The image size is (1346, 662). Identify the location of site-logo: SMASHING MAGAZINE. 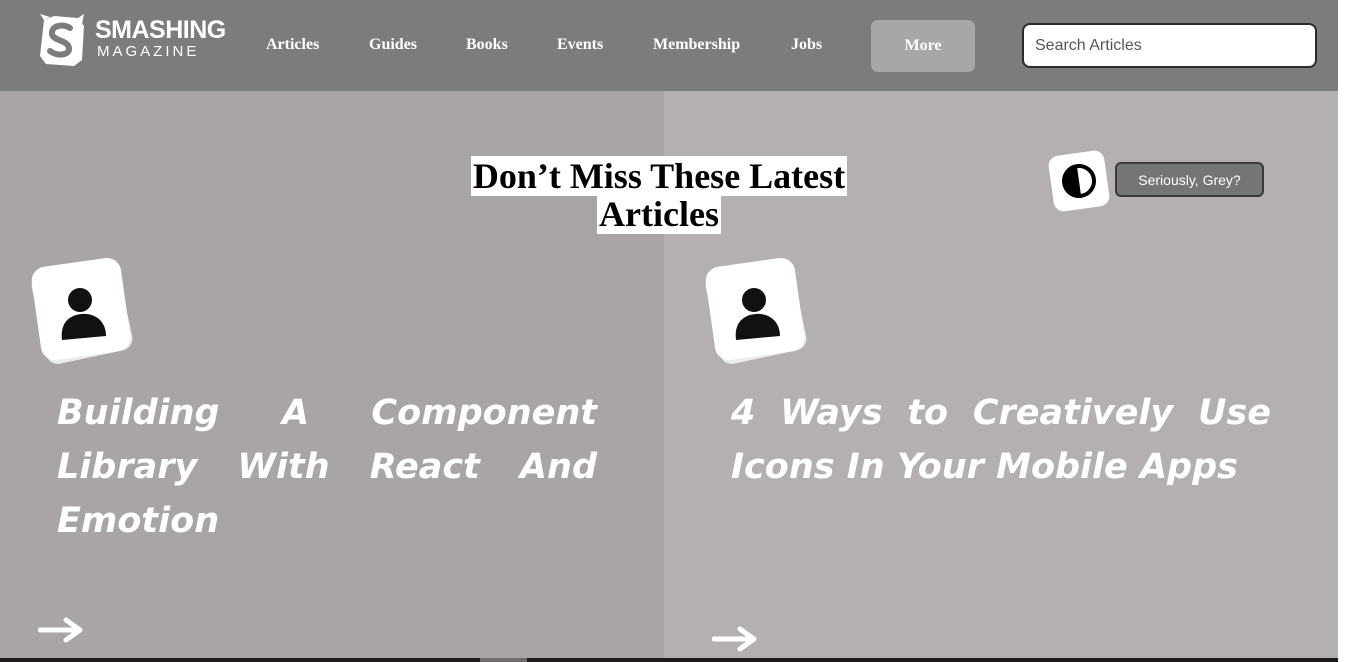
(138, 47).